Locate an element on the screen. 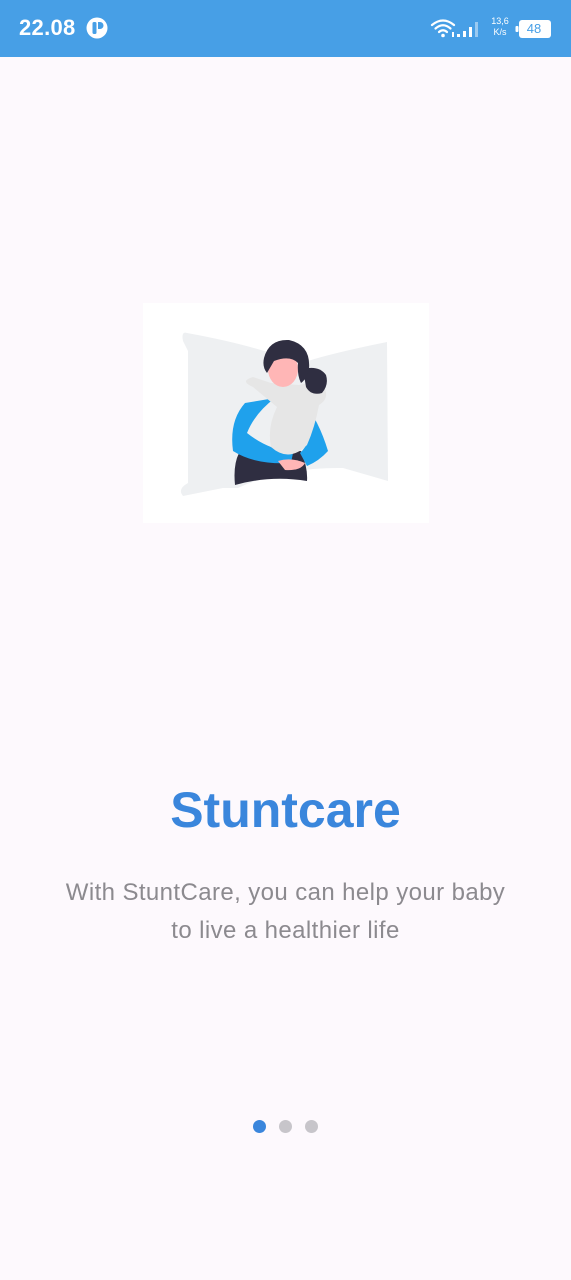 The image size is (571, 1280). battery-level: 48 is located at coordinates (534, 28).